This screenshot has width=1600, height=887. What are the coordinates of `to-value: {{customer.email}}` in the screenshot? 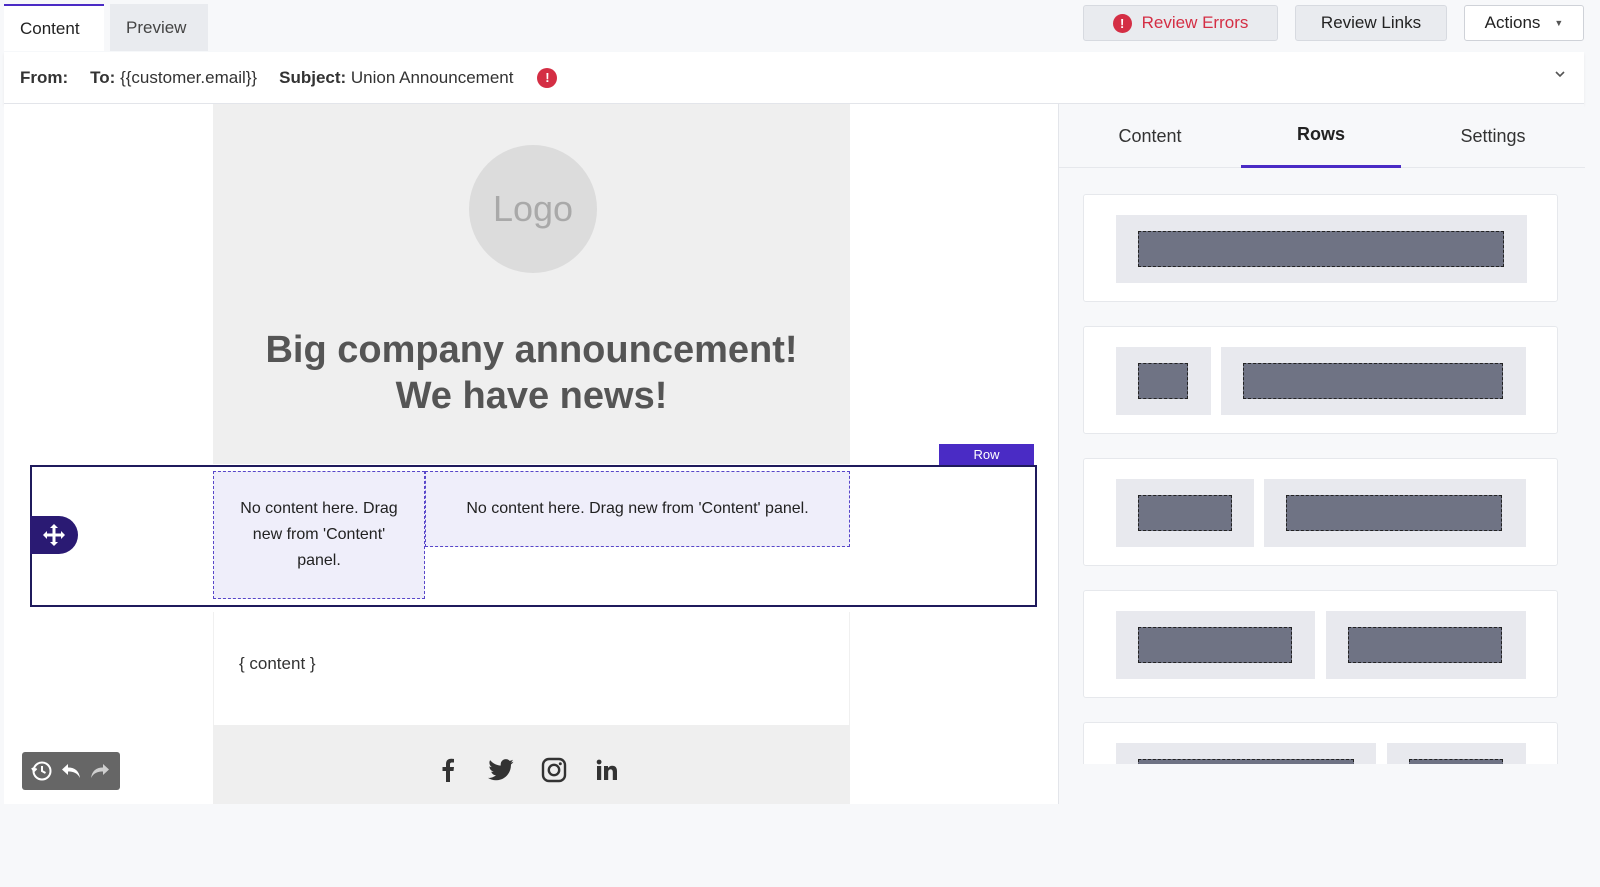 It's located at (189, 77).